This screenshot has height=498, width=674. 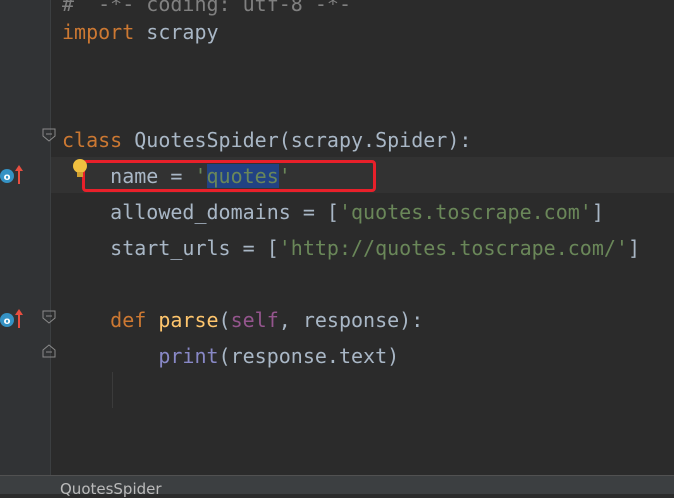 I want to click on code-line-print: print(response.text), so click(x=230, y=356).